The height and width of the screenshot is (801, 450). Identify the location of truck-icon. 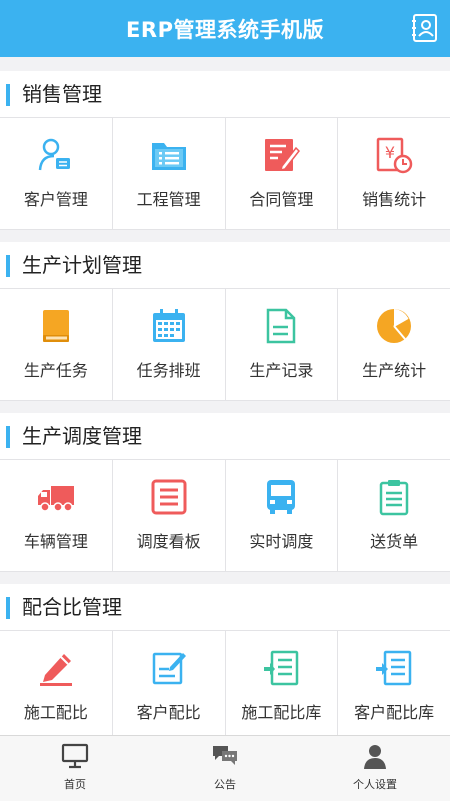
(56, 497).